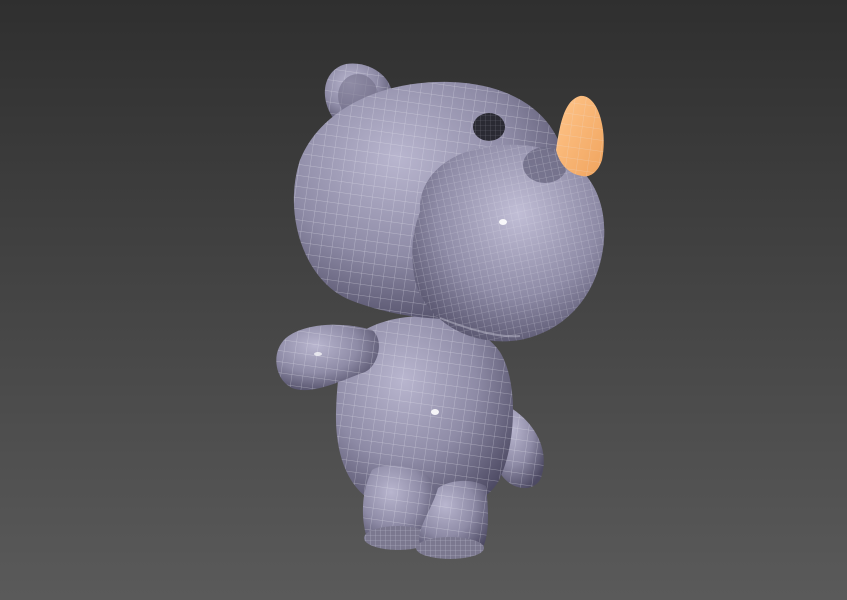  Describe the element at coordinates (489, 127) in the screenshot. I see `rhino-eye` at that location.